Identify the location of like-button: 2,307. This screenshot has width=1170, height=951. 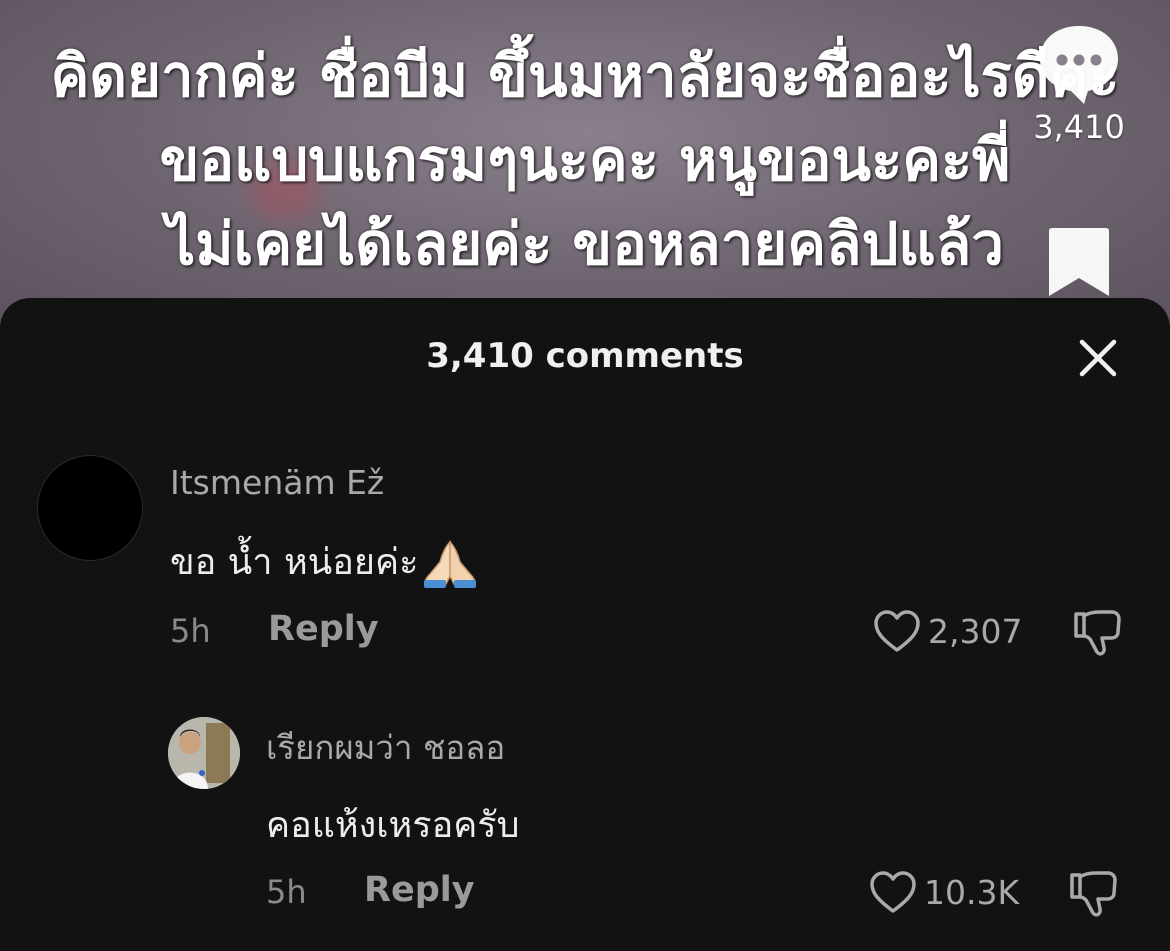
(947, 631).